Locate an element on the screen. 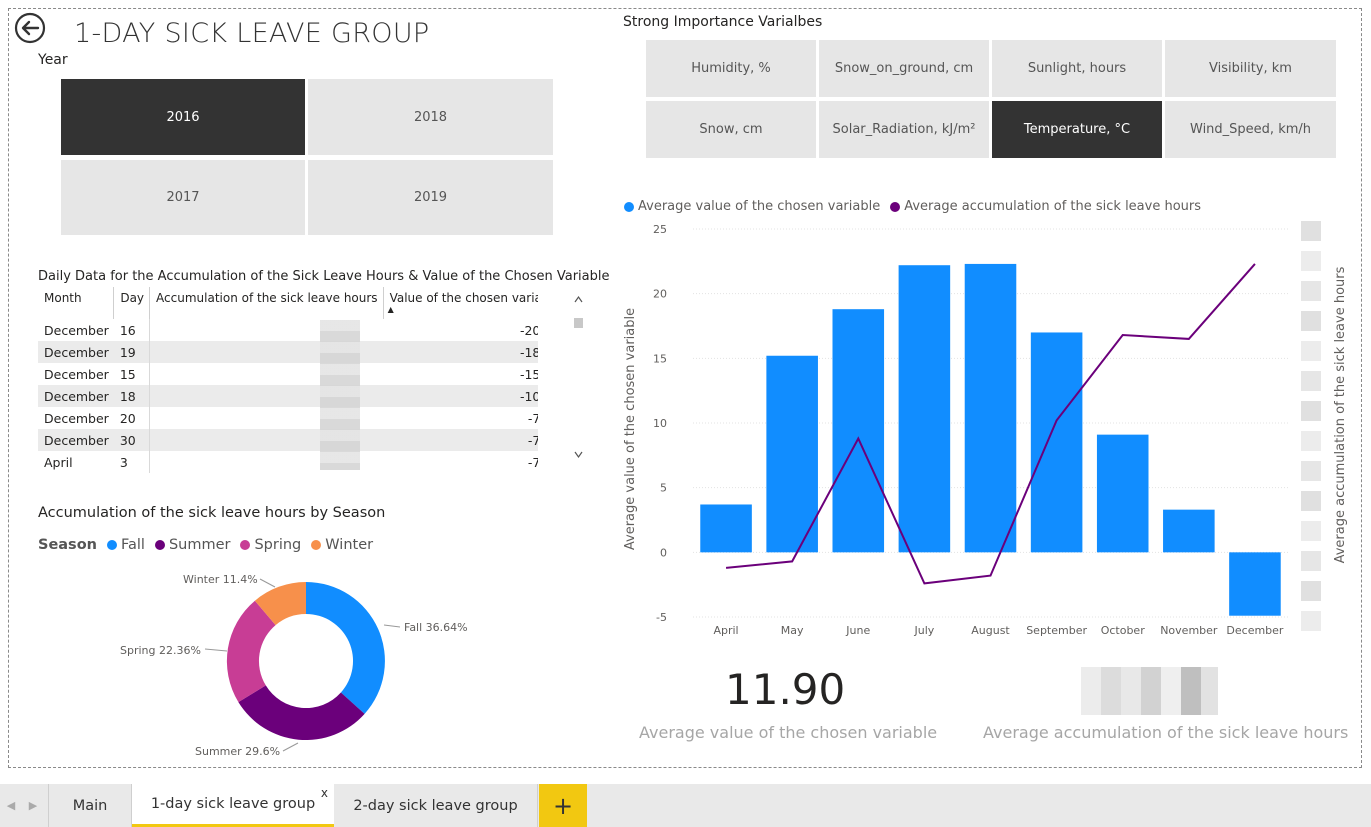 The image size is (1371, 827). leader-line-winter is located at coordinates (267, 583).